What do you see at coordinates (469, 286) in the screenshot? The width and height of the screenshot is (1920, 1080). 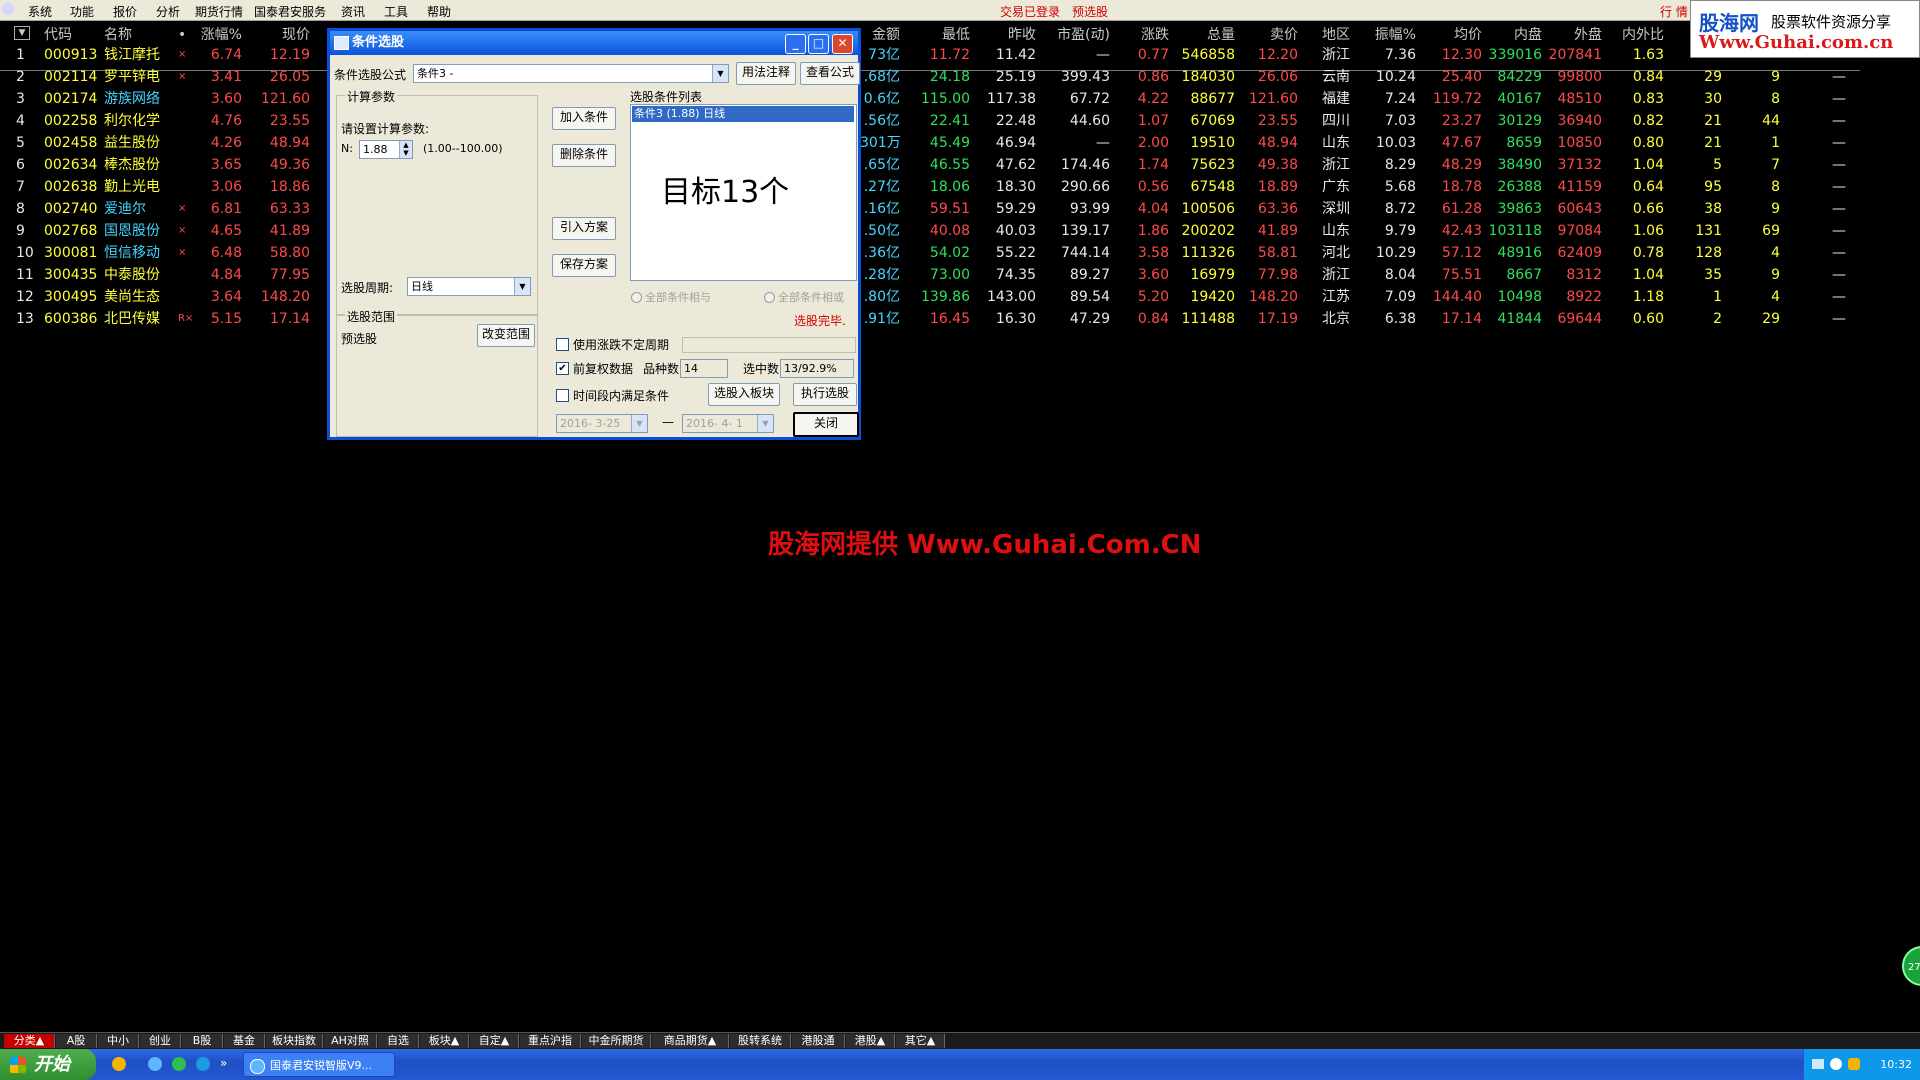 I see `period-select: 日线 ▼` at bounding box center [469, 286].